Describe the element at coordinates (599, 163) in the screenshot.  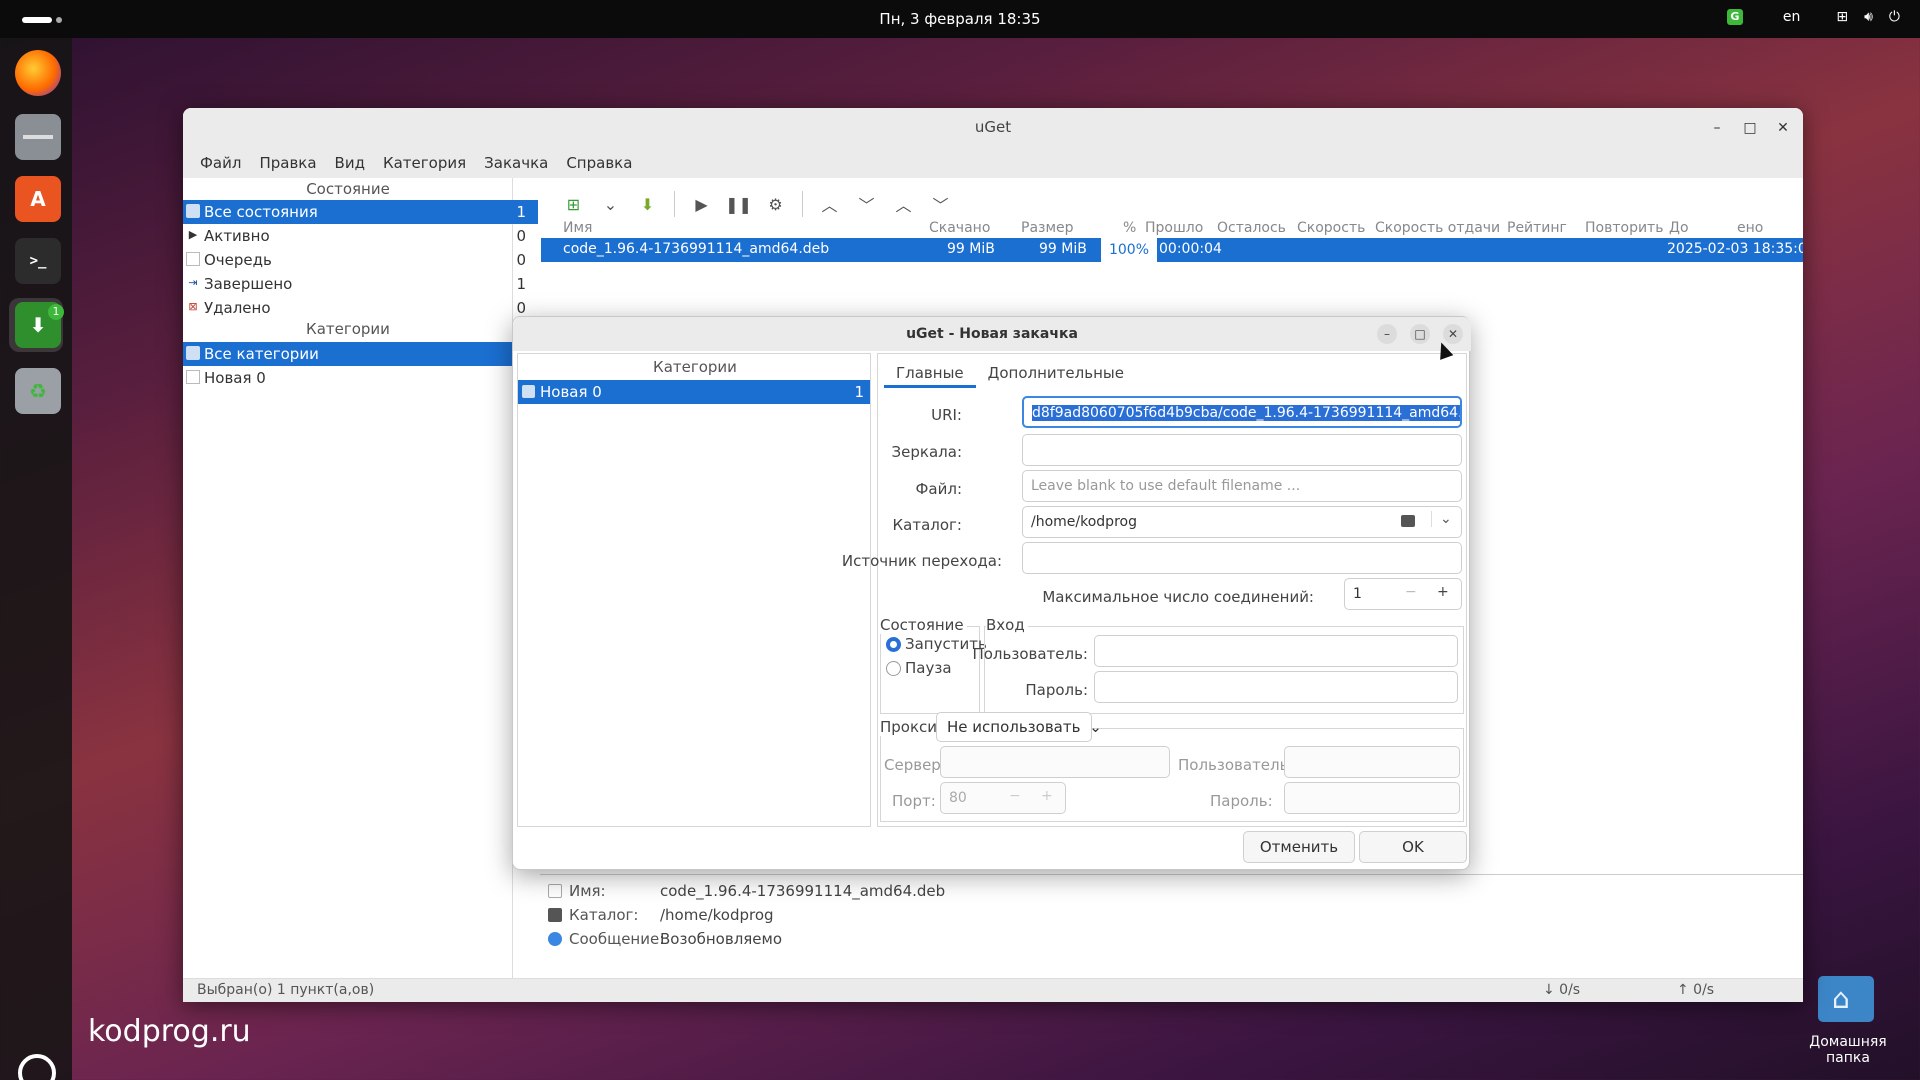
I see `menu-help: Справка` at that location.